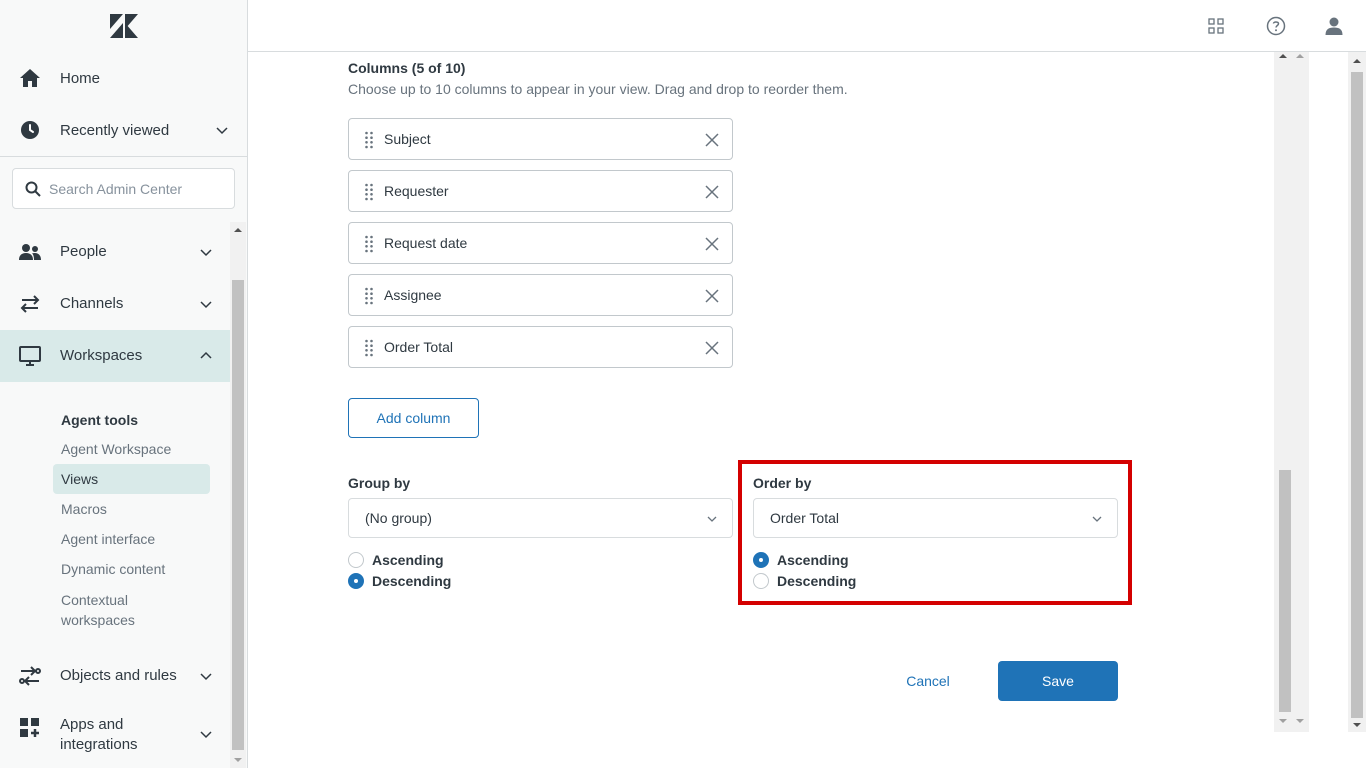  I want to click on sidebar-scrollbar-thumb, so click(238, 515).